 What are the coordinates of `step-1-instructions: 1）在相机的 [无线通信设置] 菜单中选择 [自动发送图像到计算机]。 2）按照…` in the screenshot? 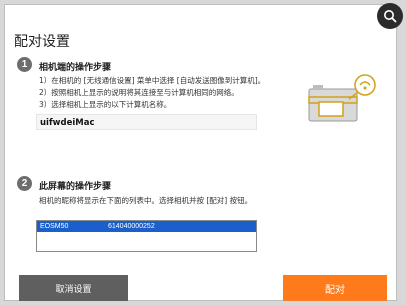 It's located at (152, 93).